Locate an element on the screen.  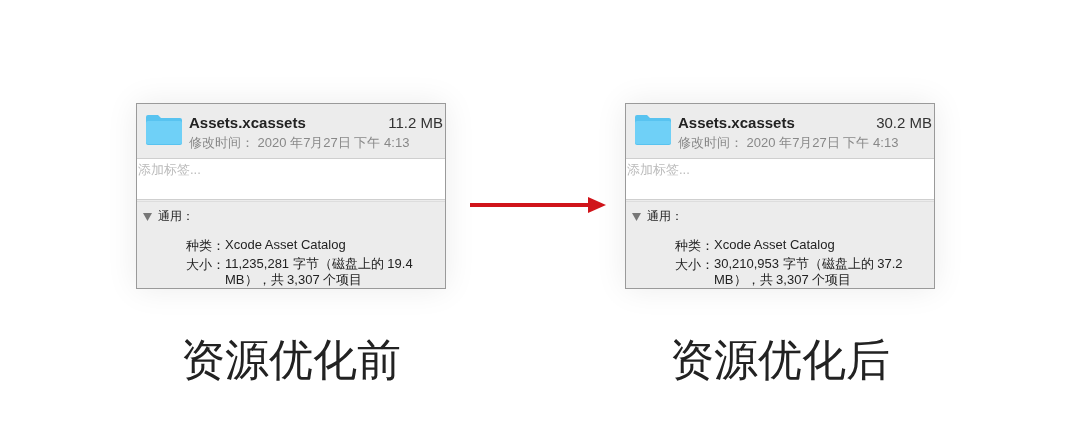
field-value: 11,235,281 字节（磁盘上的 19.4 MB），共 3,307 个项目 is located at coordinates (319, 272).